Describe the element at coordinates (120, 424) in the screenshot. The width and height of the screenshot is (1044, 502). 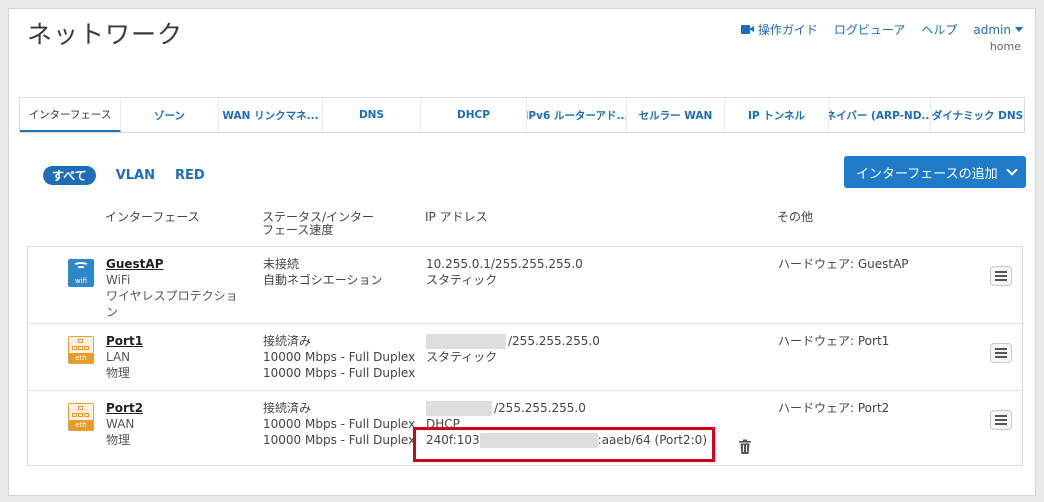
I see `interface-type: WAN` at that location.